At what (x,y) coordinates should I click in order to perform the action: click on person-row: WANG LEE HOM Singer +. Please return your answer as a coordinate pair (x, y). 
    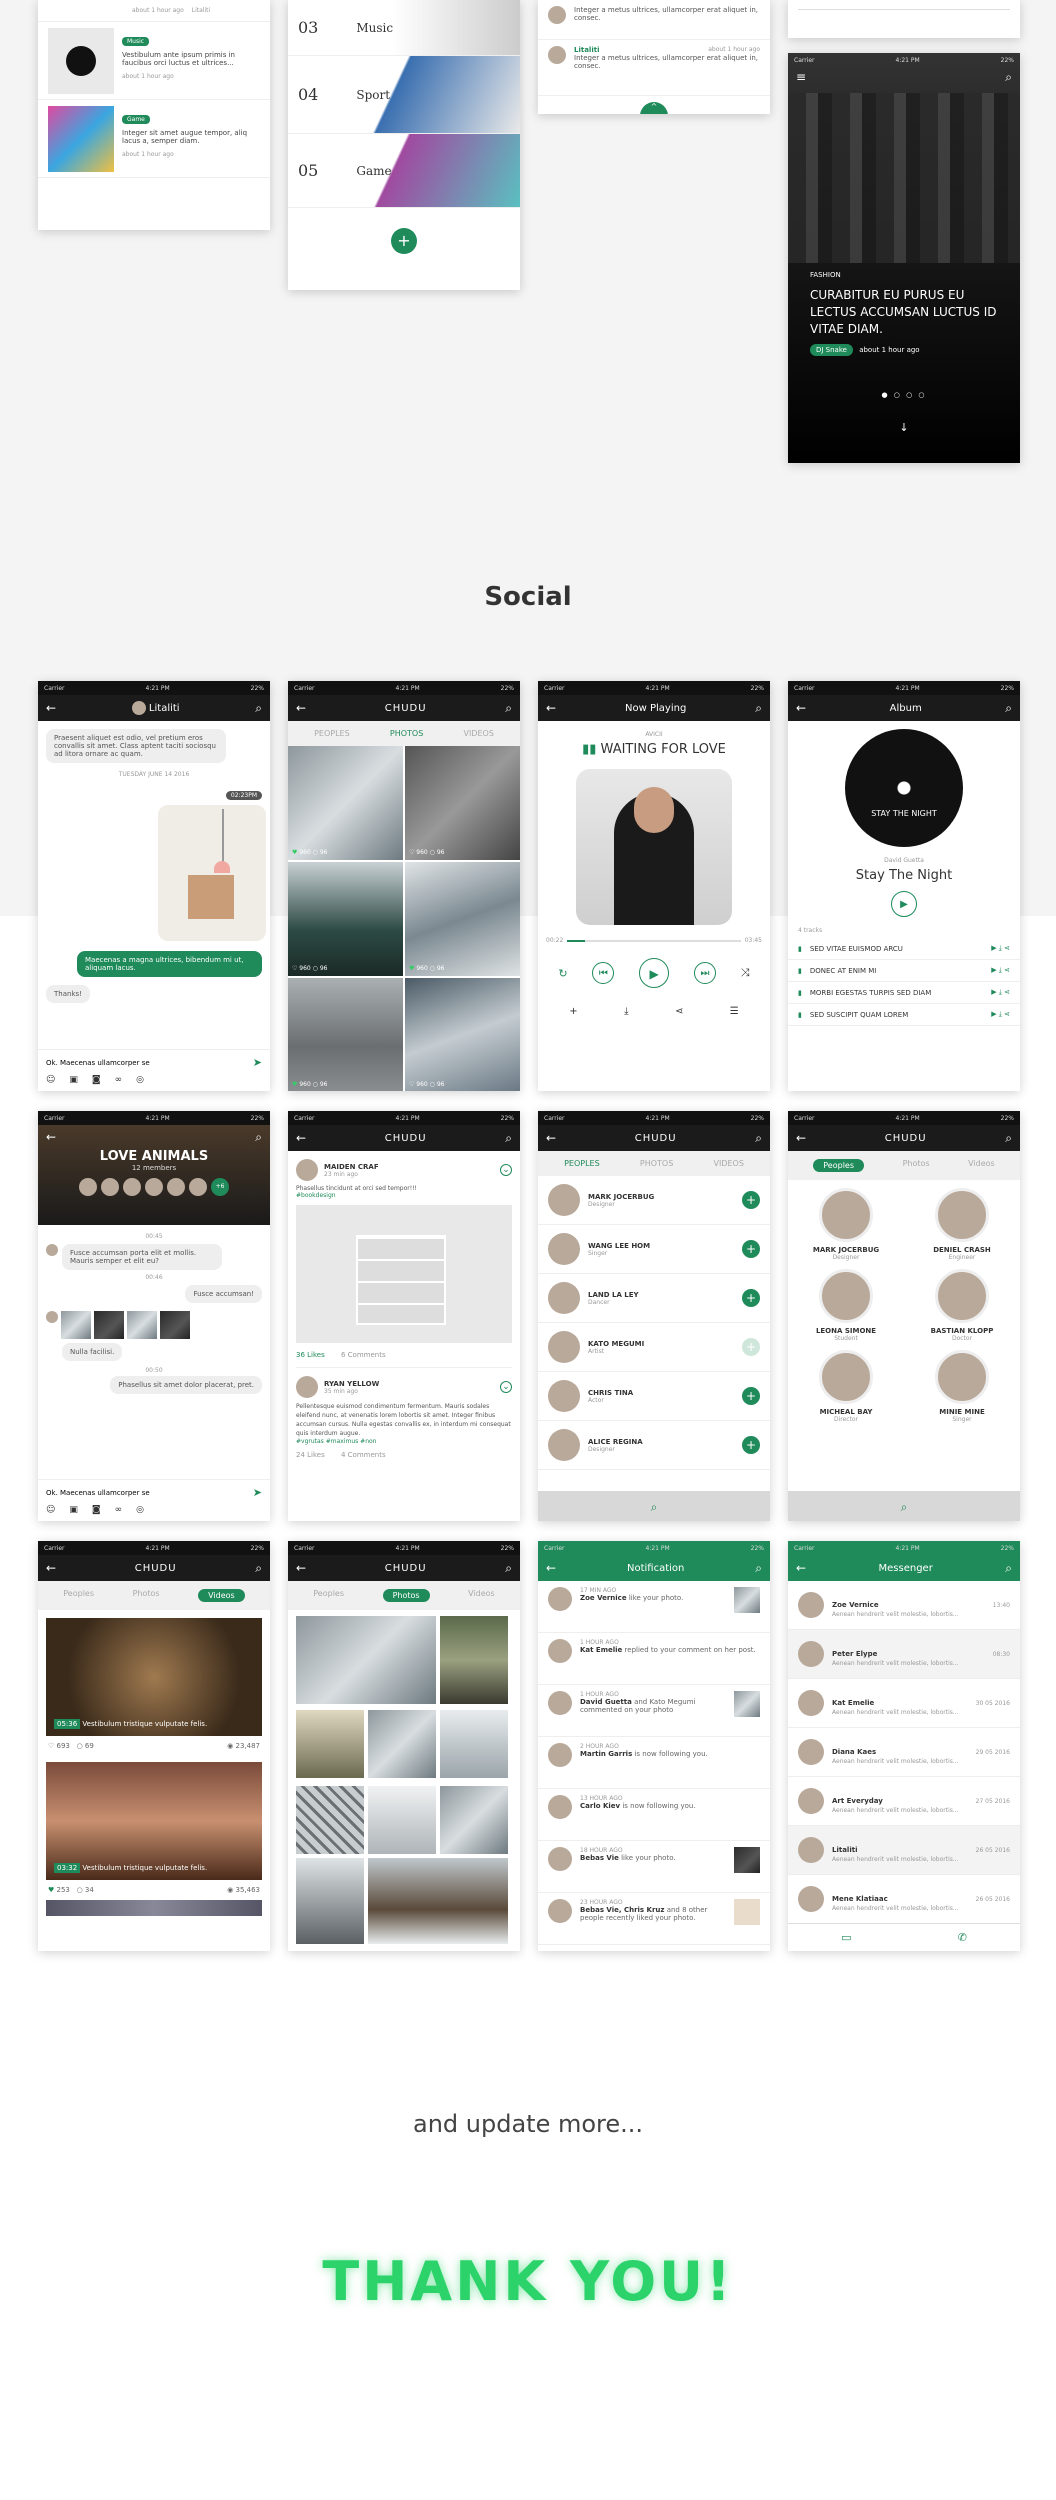
    Looking at the image, I should click on (654, 1249).